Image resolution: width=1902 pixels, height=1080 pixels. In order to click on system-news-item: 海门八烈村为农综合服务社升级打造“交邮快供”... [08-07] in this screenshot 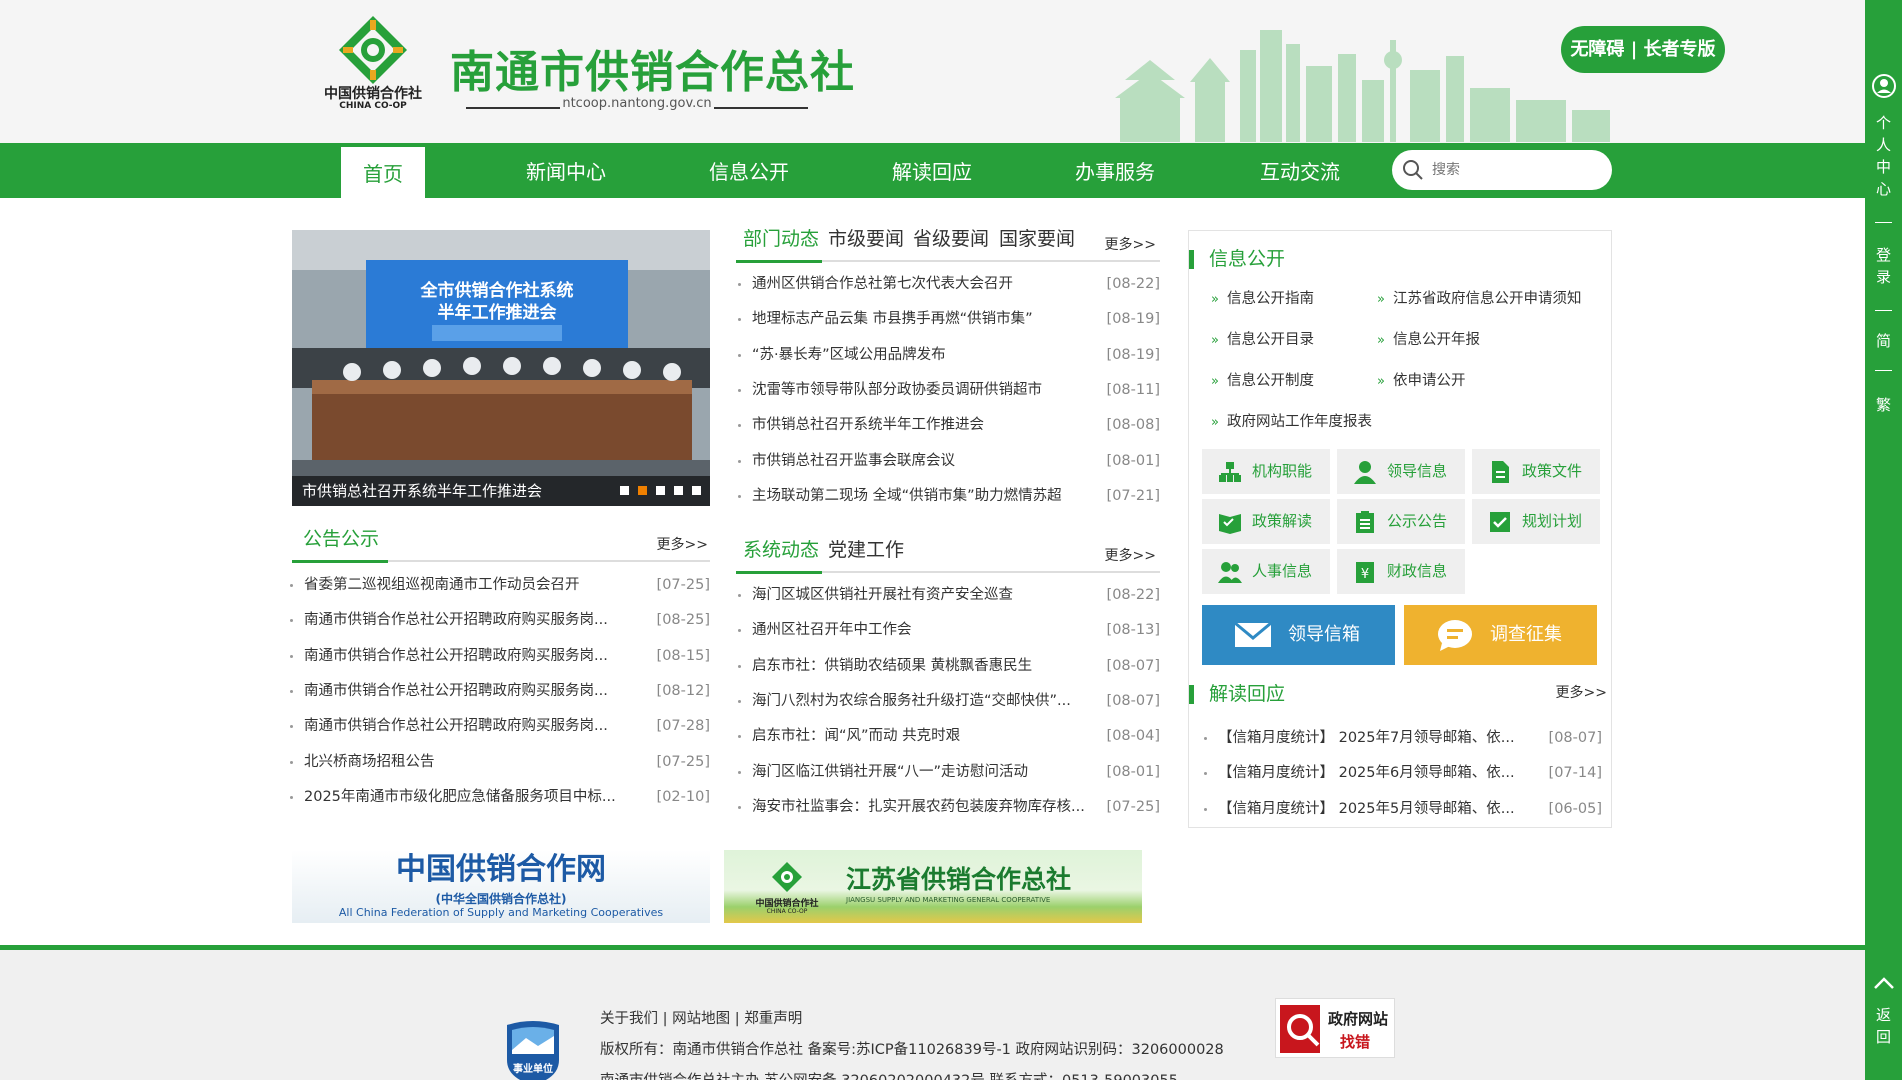, I will do `click(948, 701)`.